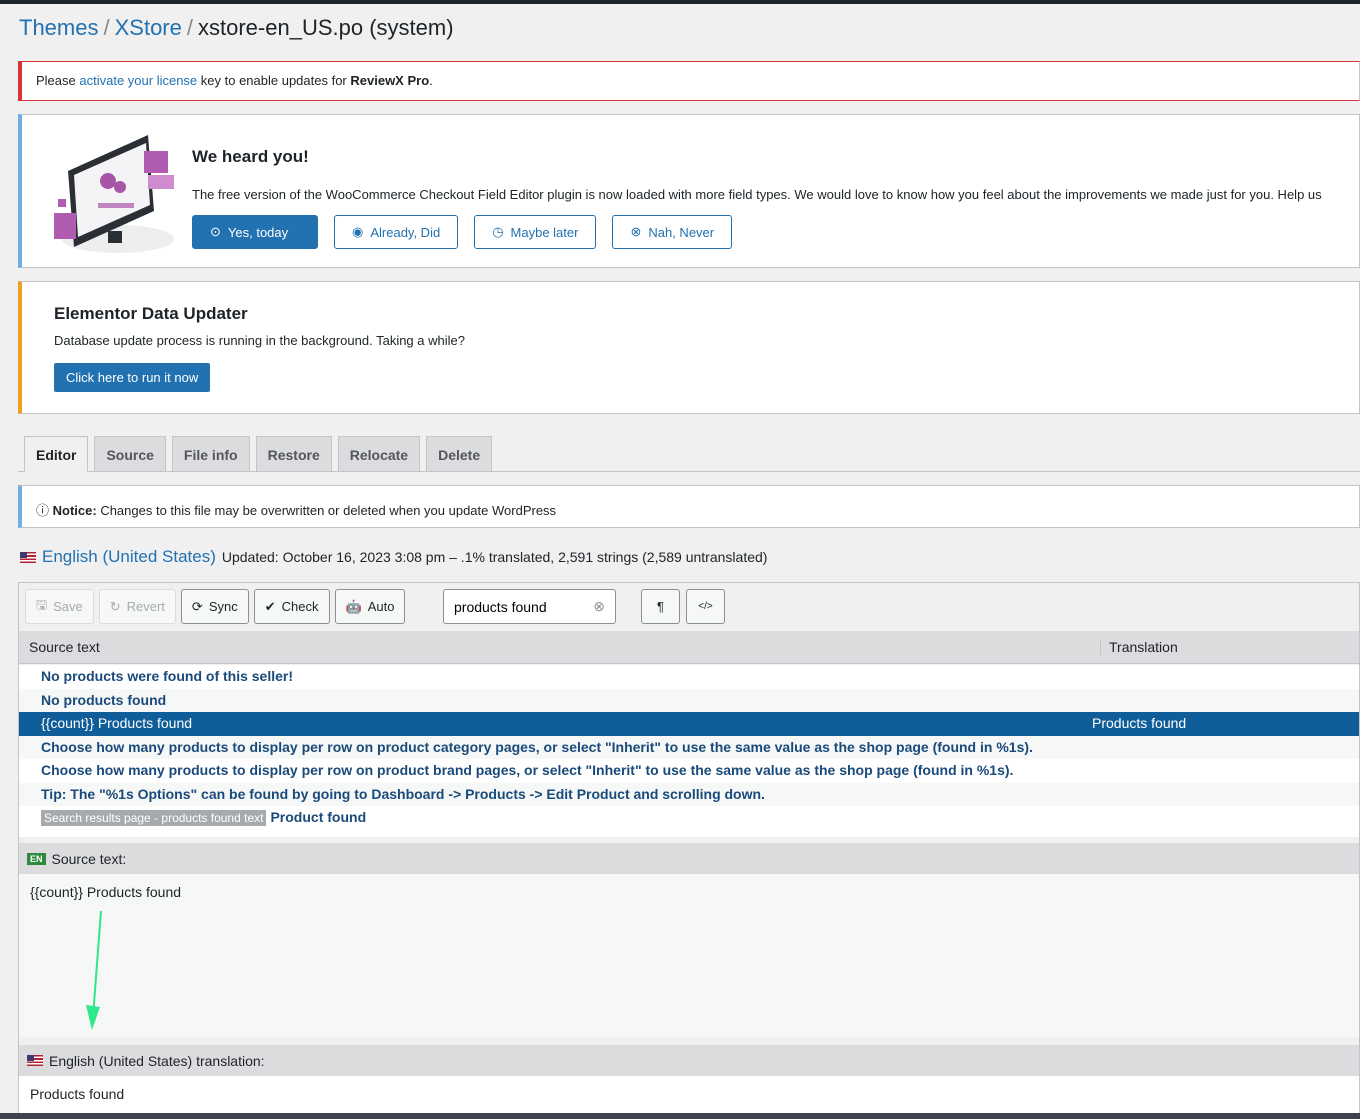  What do you see at coordinates (68, 606) in the screenshot?
I see `button-label: Save` at bounding box center [68, 606].